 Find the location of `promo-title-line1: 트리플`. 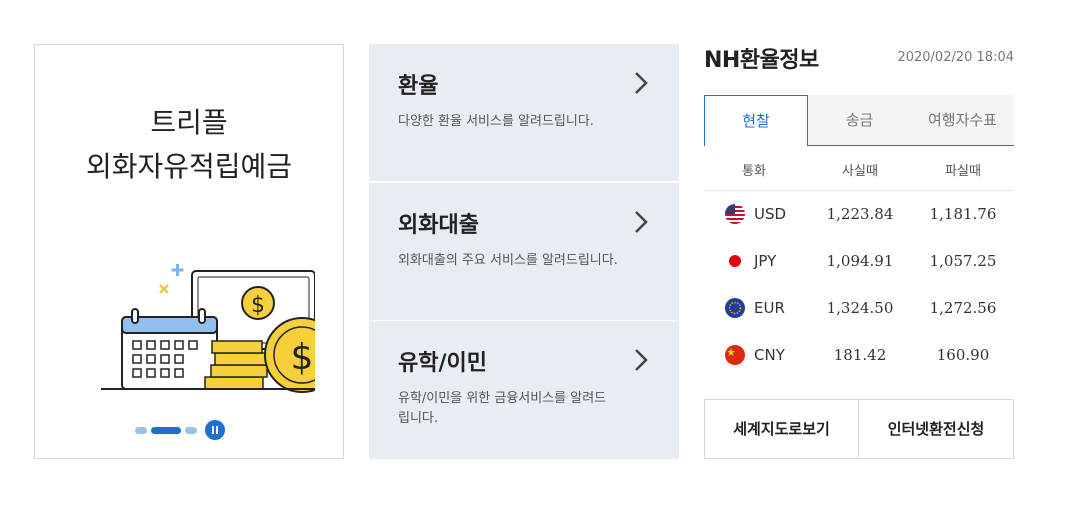

promo-title-line1: 트리플 is located at coordinates (189, 122).